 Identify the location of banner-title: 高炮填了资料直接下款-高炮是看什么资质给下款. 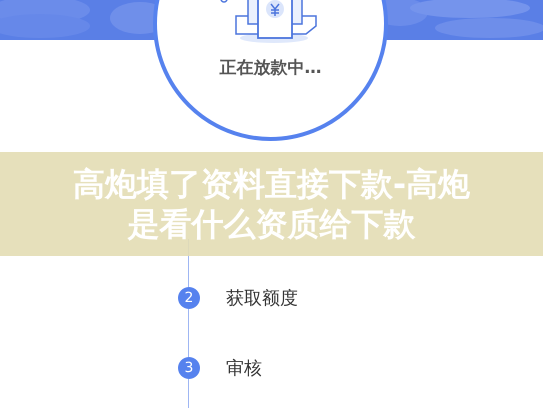
(272, 204).